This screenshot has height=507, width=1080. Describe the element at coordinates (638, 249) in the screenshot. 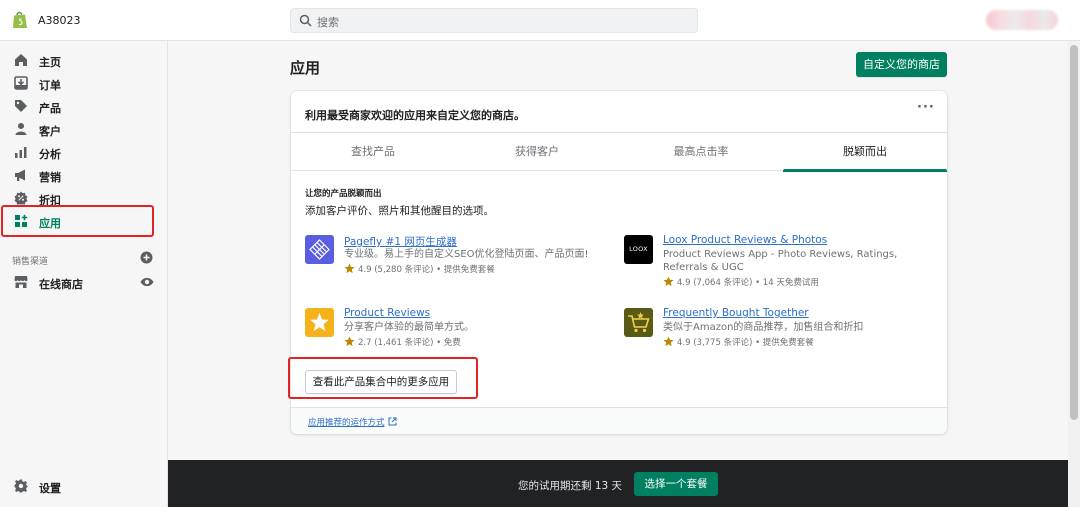

I see `loox-logo-icon: LOOX` at that location.